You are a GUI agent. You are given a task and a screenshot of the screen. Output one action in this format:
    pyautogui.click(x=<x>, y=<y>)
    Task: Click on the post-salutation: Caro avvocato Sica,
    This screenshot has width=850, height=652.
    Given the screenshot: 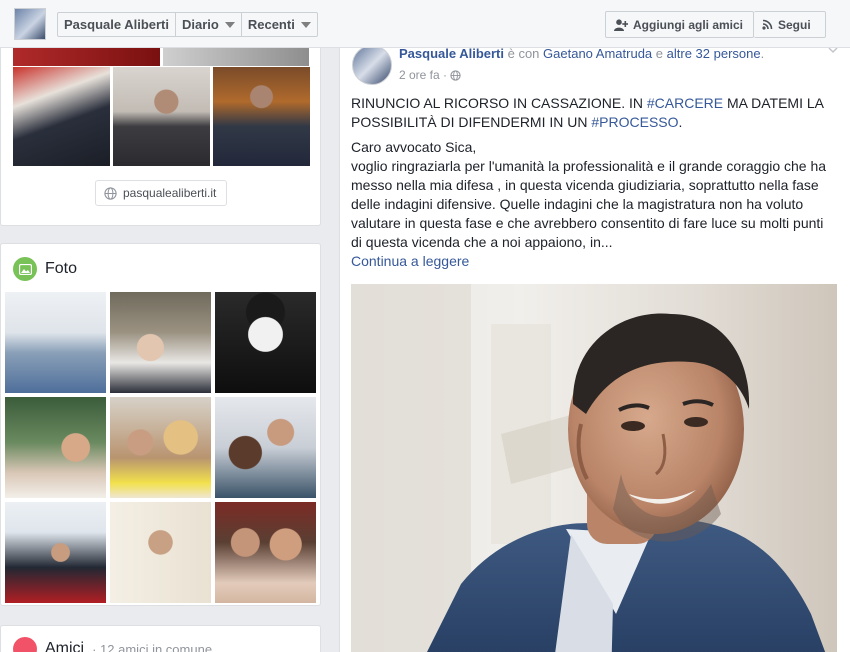 What is the action you would take?
    pyautogui.click(x=414, y=147)
    